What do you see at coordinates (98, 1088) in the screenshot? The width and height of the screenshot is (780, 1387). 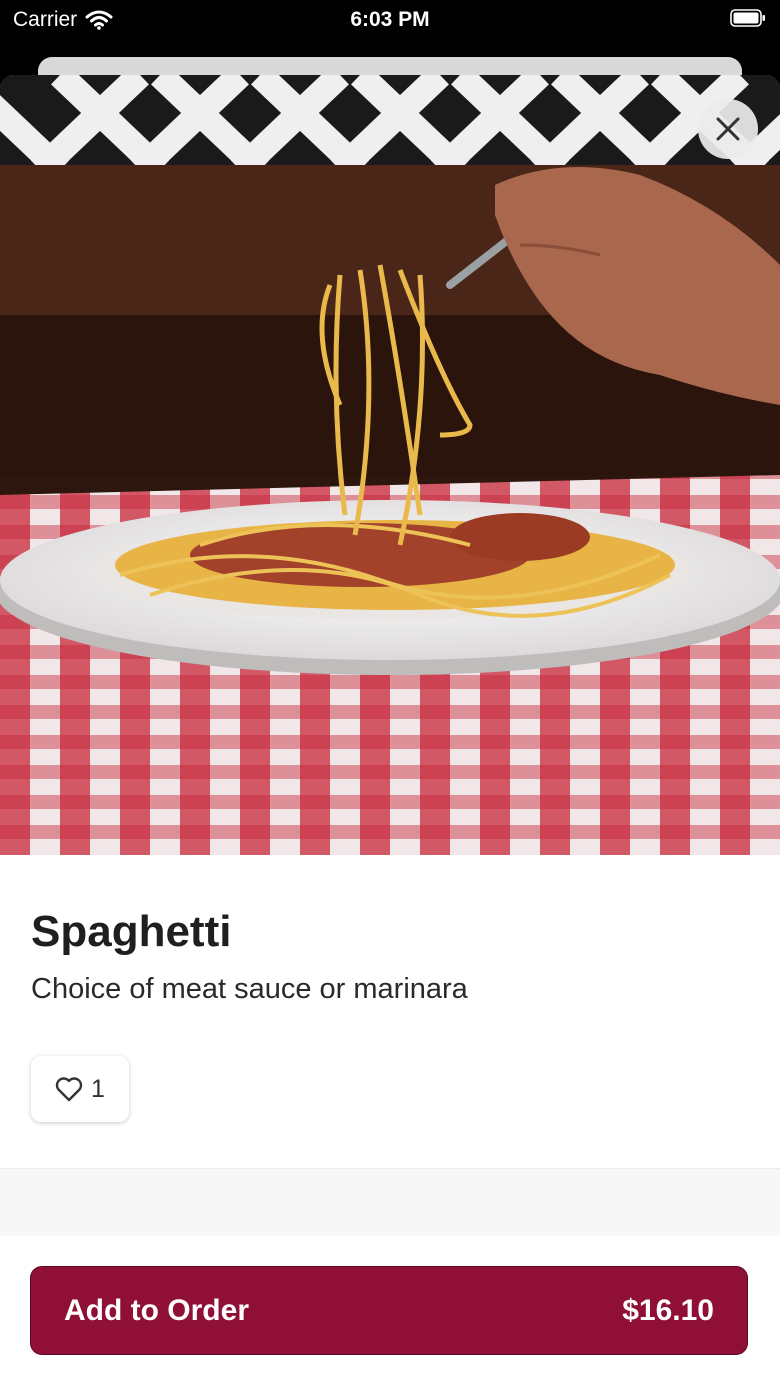 I see `like-count: 1` at bounding box center [98, 1088].